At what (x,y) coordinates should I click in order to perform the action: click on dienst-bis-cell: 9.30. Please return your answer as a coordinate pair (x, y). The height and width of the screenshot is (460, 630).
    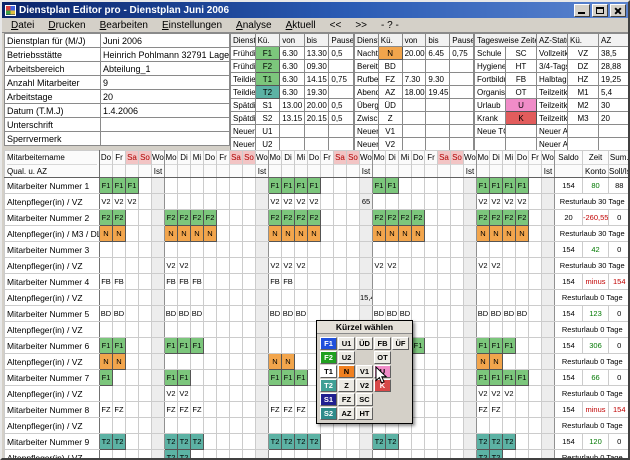
    Looking at the image, I should click on (438, 79).